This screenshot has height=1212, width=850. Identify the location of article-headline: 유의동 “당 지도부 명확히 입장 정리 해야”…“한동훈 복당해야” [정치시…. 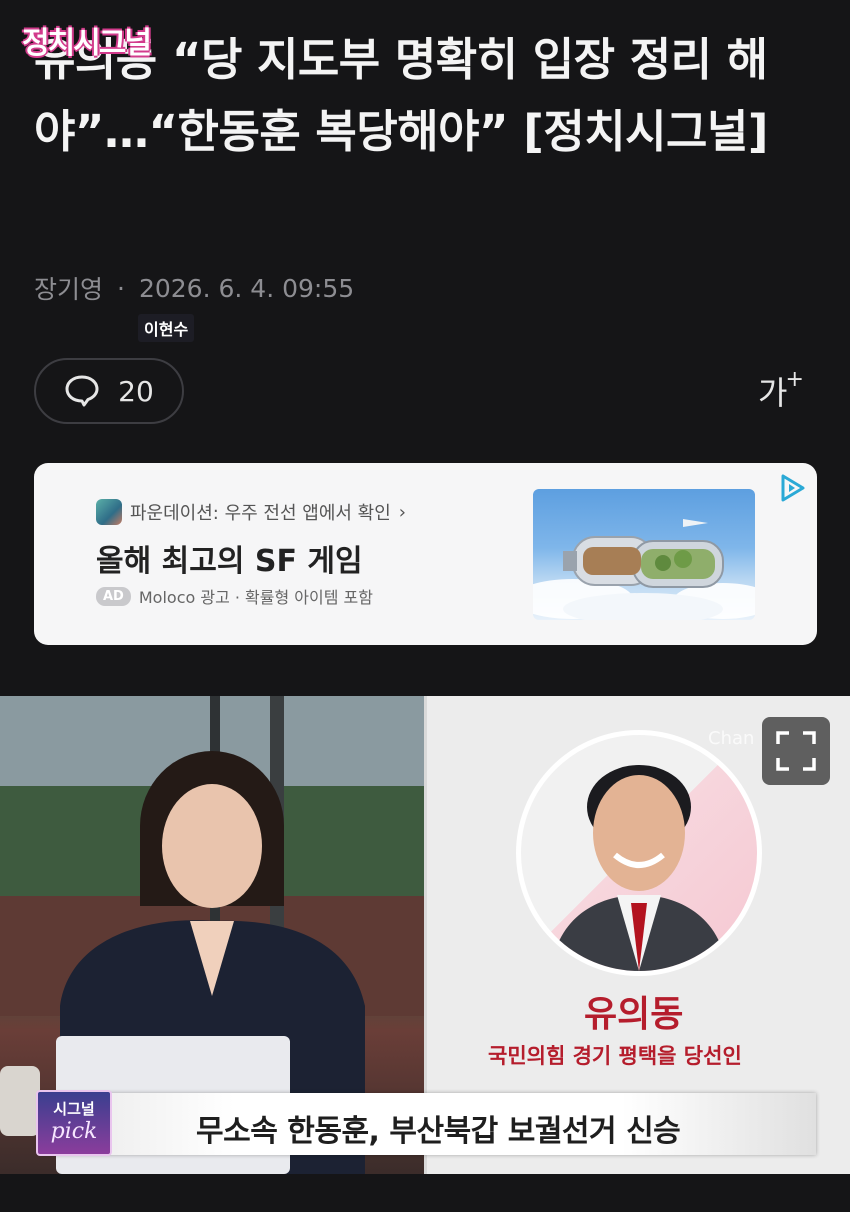
(401, 95).